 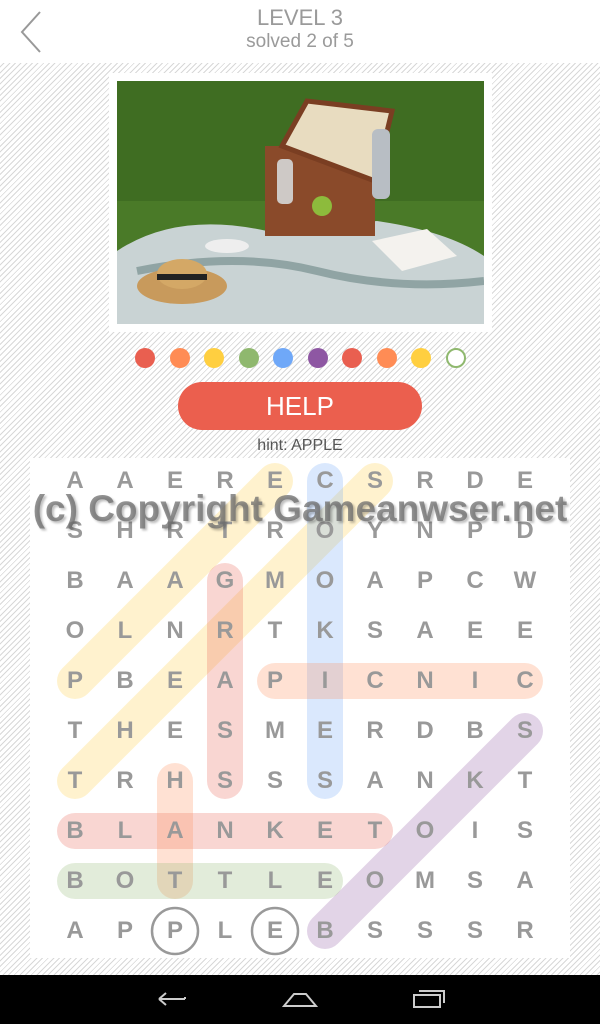 I want to click on grid-cell: Y, so click(x=375, y=531).